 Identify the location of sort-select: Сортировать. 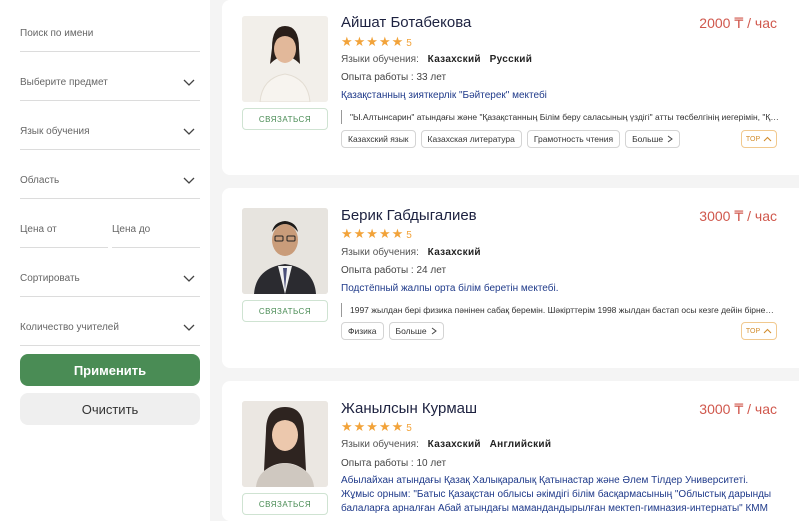
(110, 283).